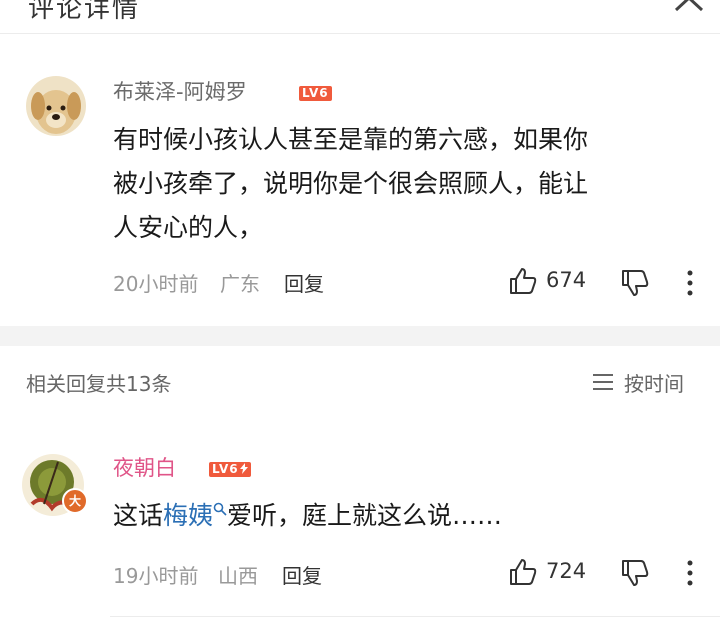 This screenshot has height=632, width=720. Describe the element at coordinates (566, 571) in the screenshot. I see `like-count: 724` at that location.